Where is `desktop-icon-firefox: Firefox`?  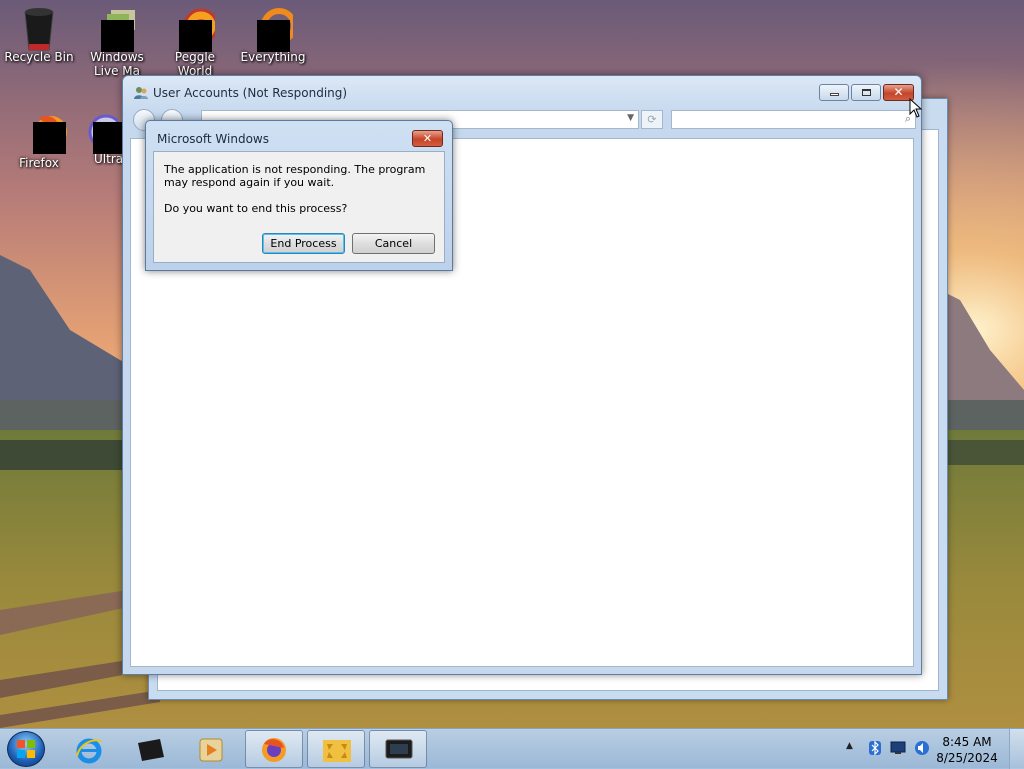 desktop-icon-firefox: Firefox is located at coordinates (39, 141).